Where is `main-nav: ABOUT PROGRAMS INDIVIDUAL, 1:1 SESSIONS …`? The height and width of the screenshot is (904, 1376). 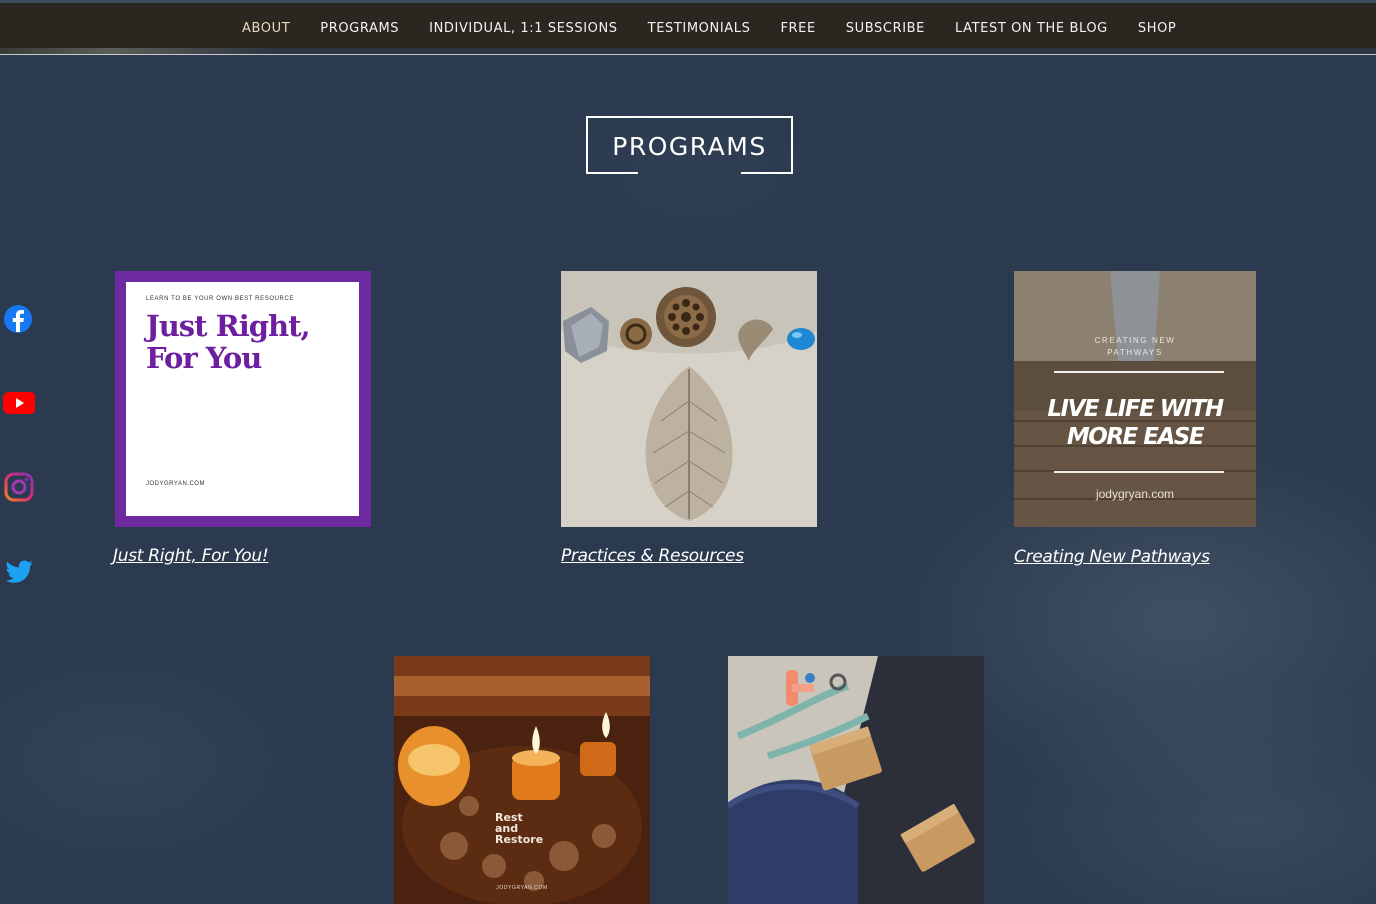 main-nav: ABOUT PROGRAMS INDIVIDUAL, 1:1 SESSIONS … is located at coordinates (709, 28).